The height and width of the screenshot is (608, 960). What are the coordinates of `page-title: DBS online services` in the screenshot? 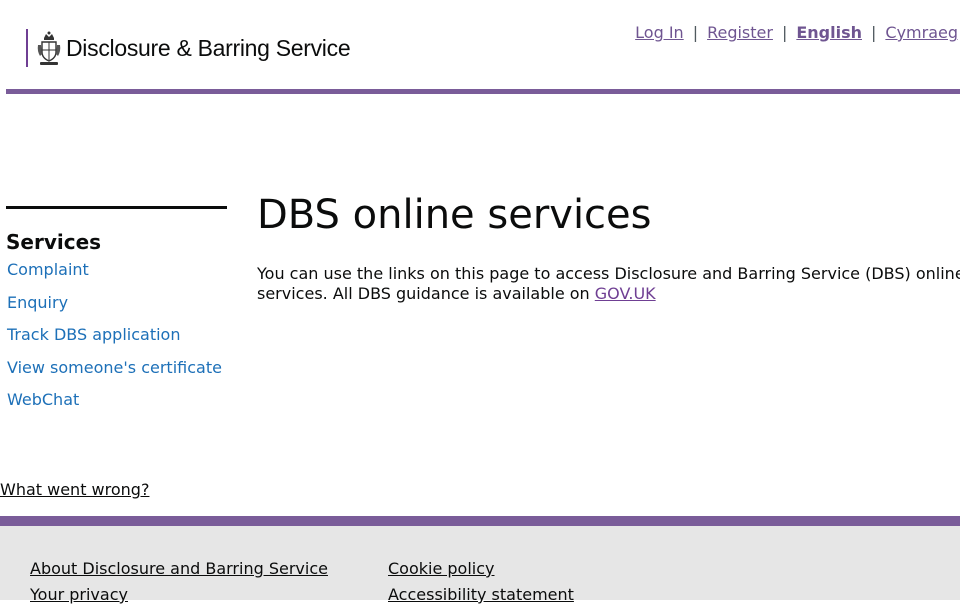 It's located at (454, 215).